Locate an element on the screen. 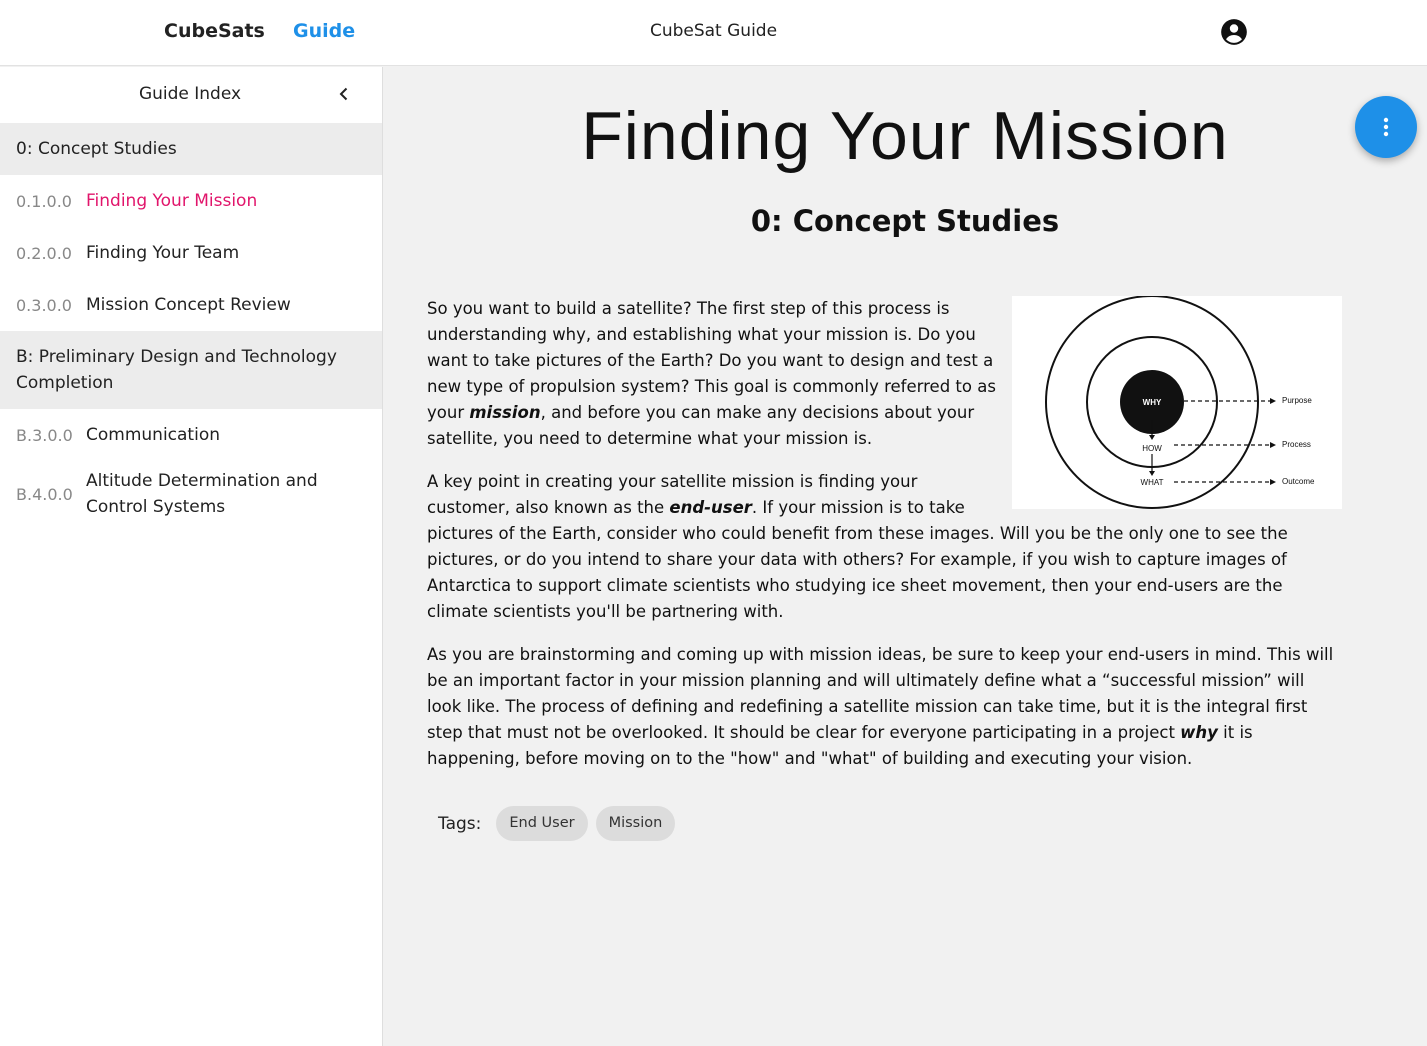 Image resolution: width=1427 pixels, height=1046 pixels. app-title: CubeSat Guide is located at coordinates (713, 31).